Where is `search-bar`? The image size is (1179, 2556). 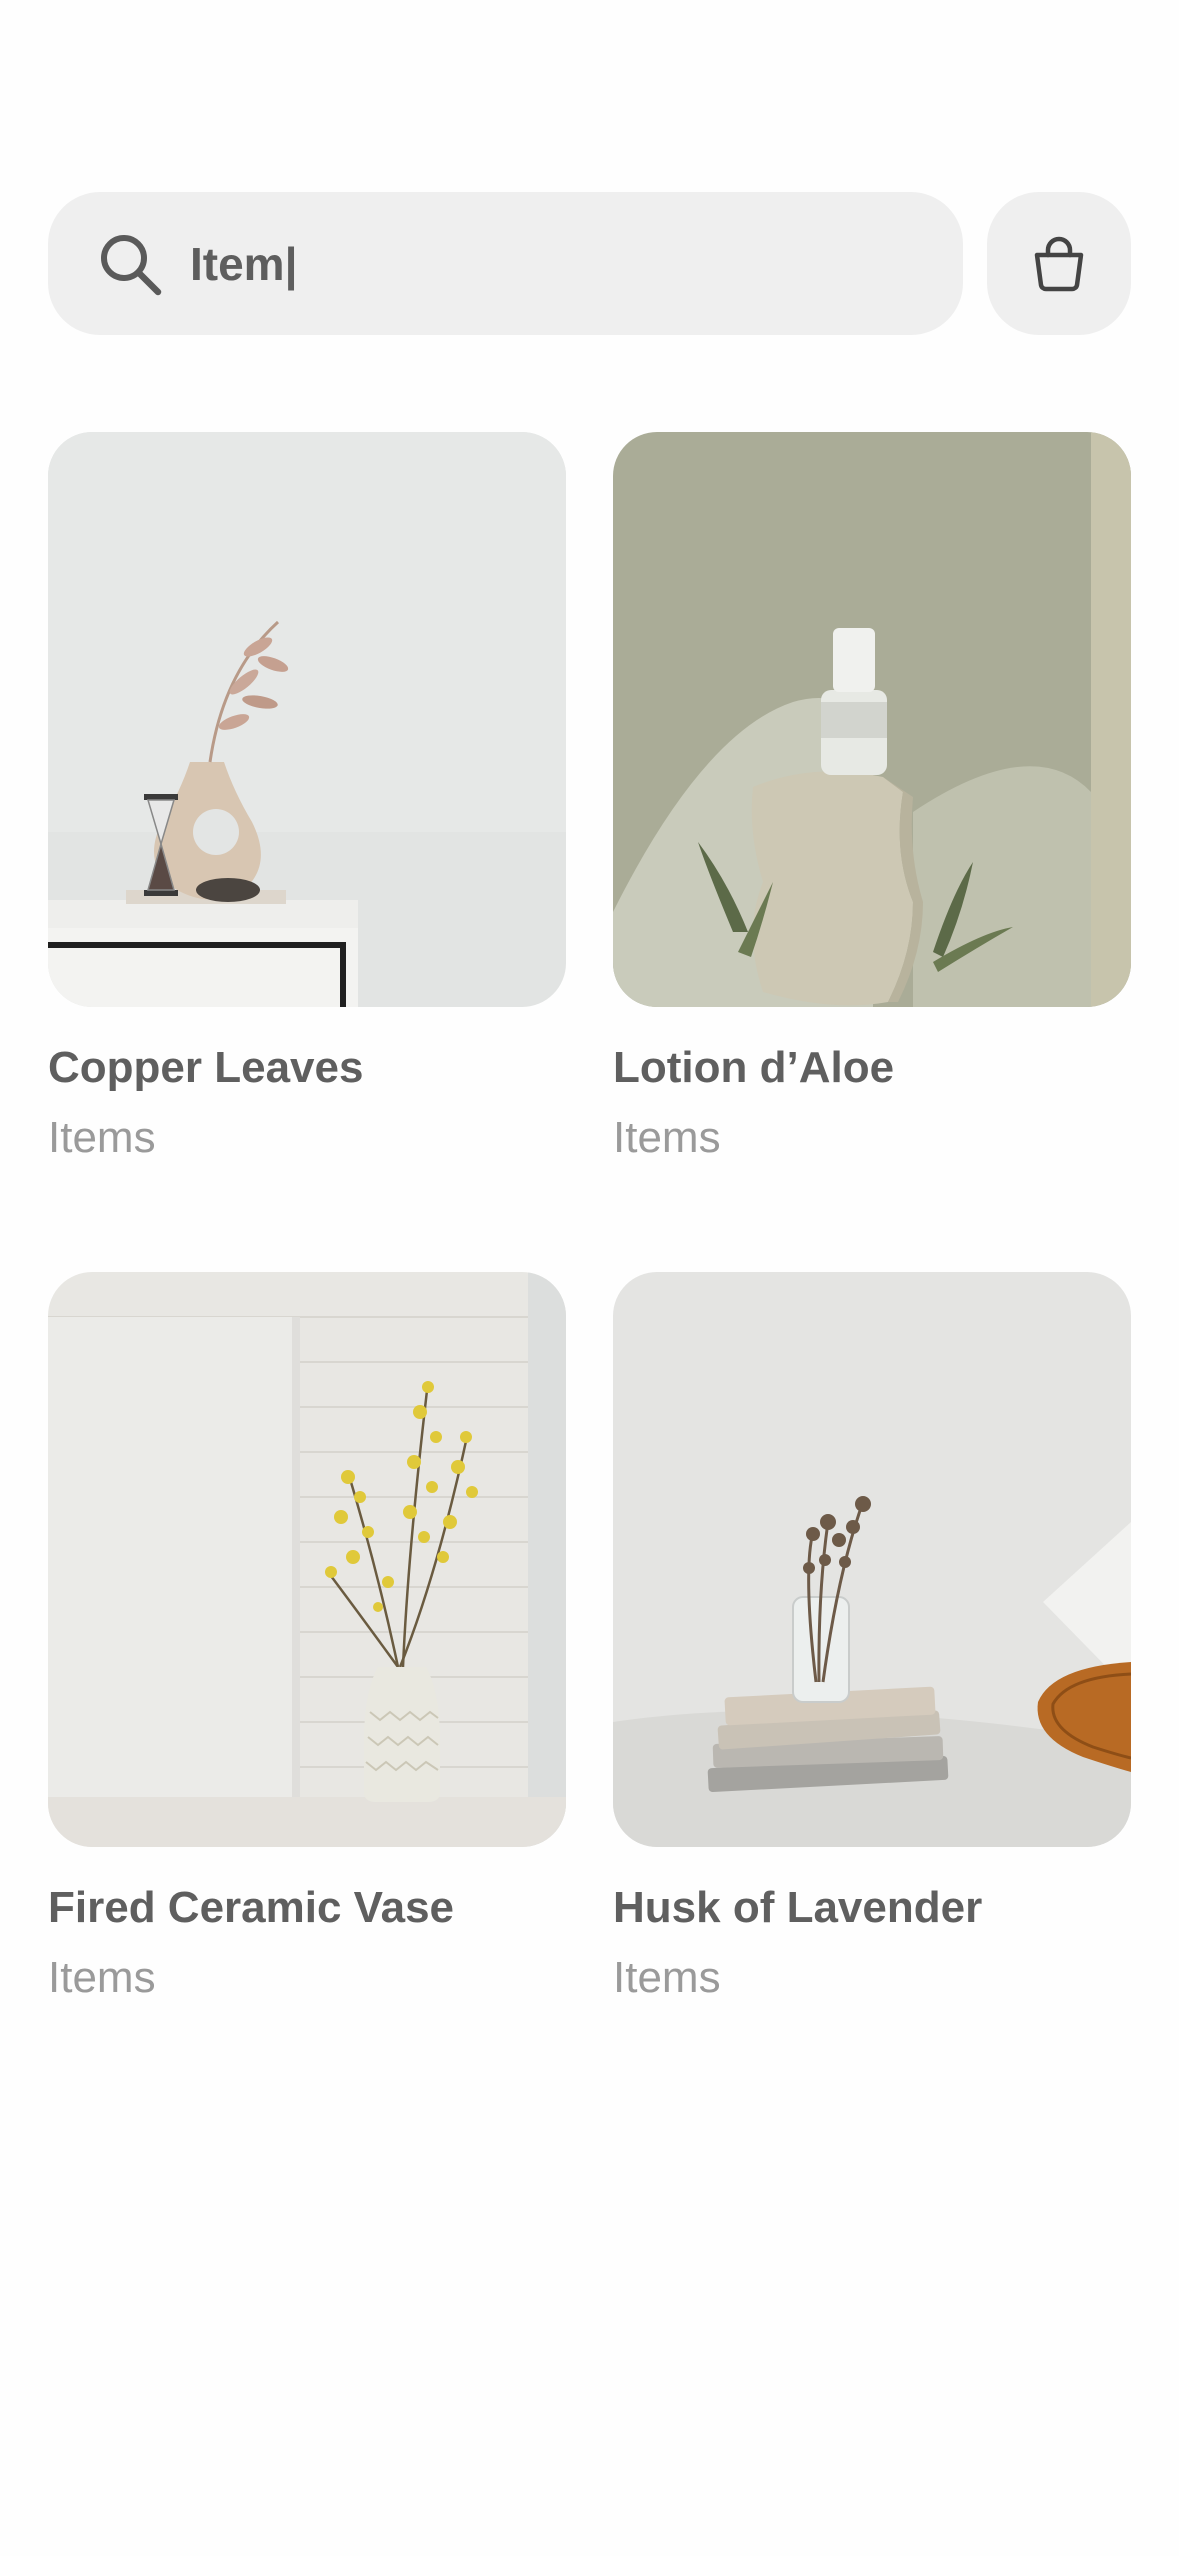
search-bar is located at coordinates (505, 263).